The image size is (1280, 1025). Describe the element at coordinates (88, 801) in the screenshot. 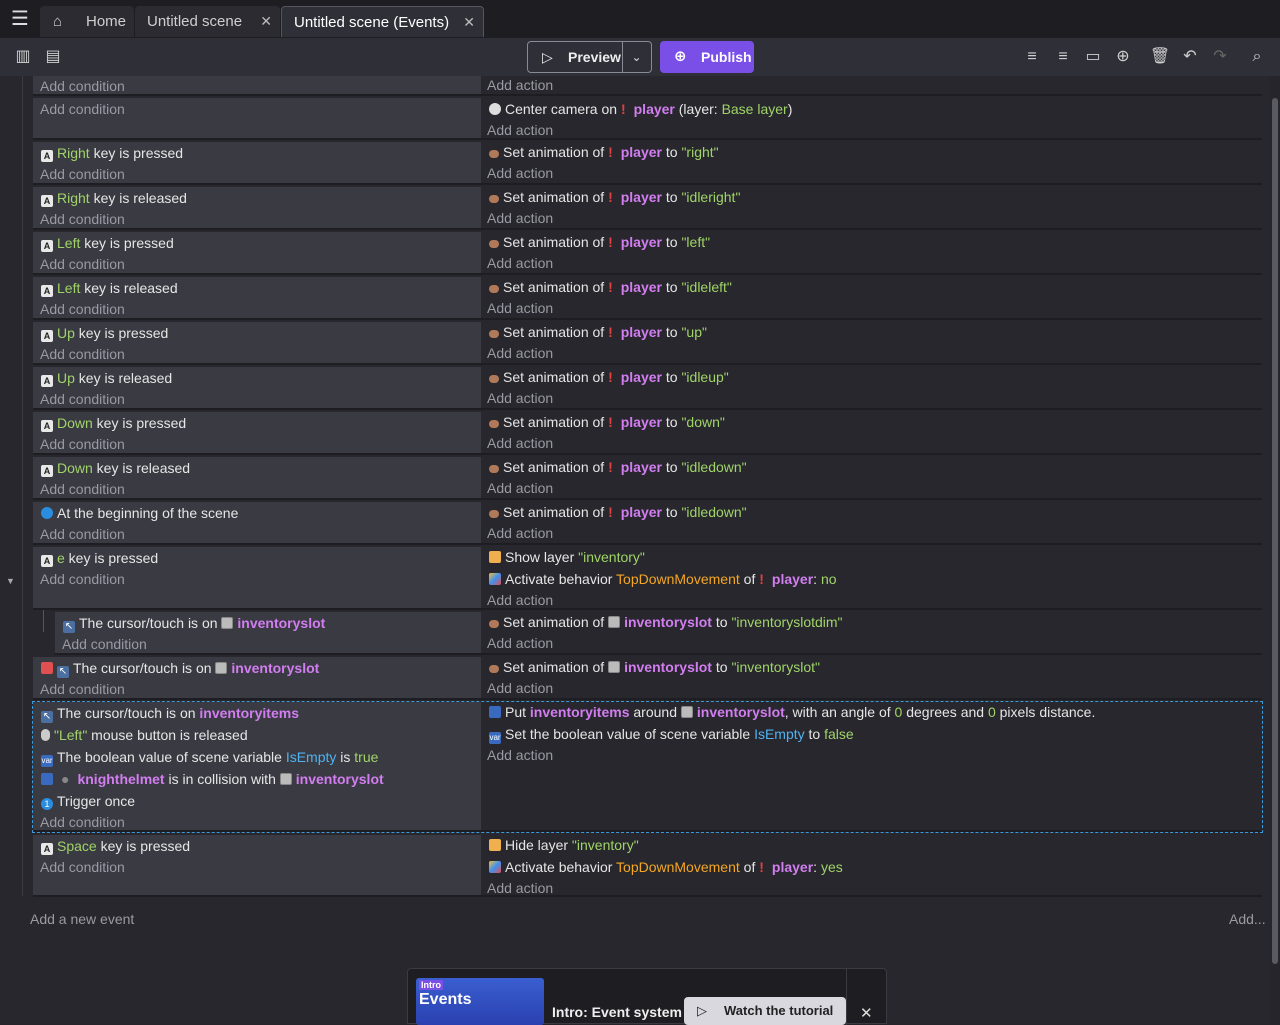

I see `condition: 1 Trigger once` at that location.